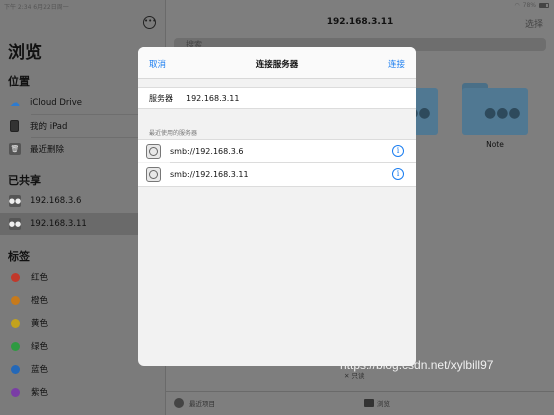 The width and height of the screenshot is (554, 415). Describe the element at coordinates (502, 113) in the screenshot. I see `shared-folder-icon: ●●●` at that location.